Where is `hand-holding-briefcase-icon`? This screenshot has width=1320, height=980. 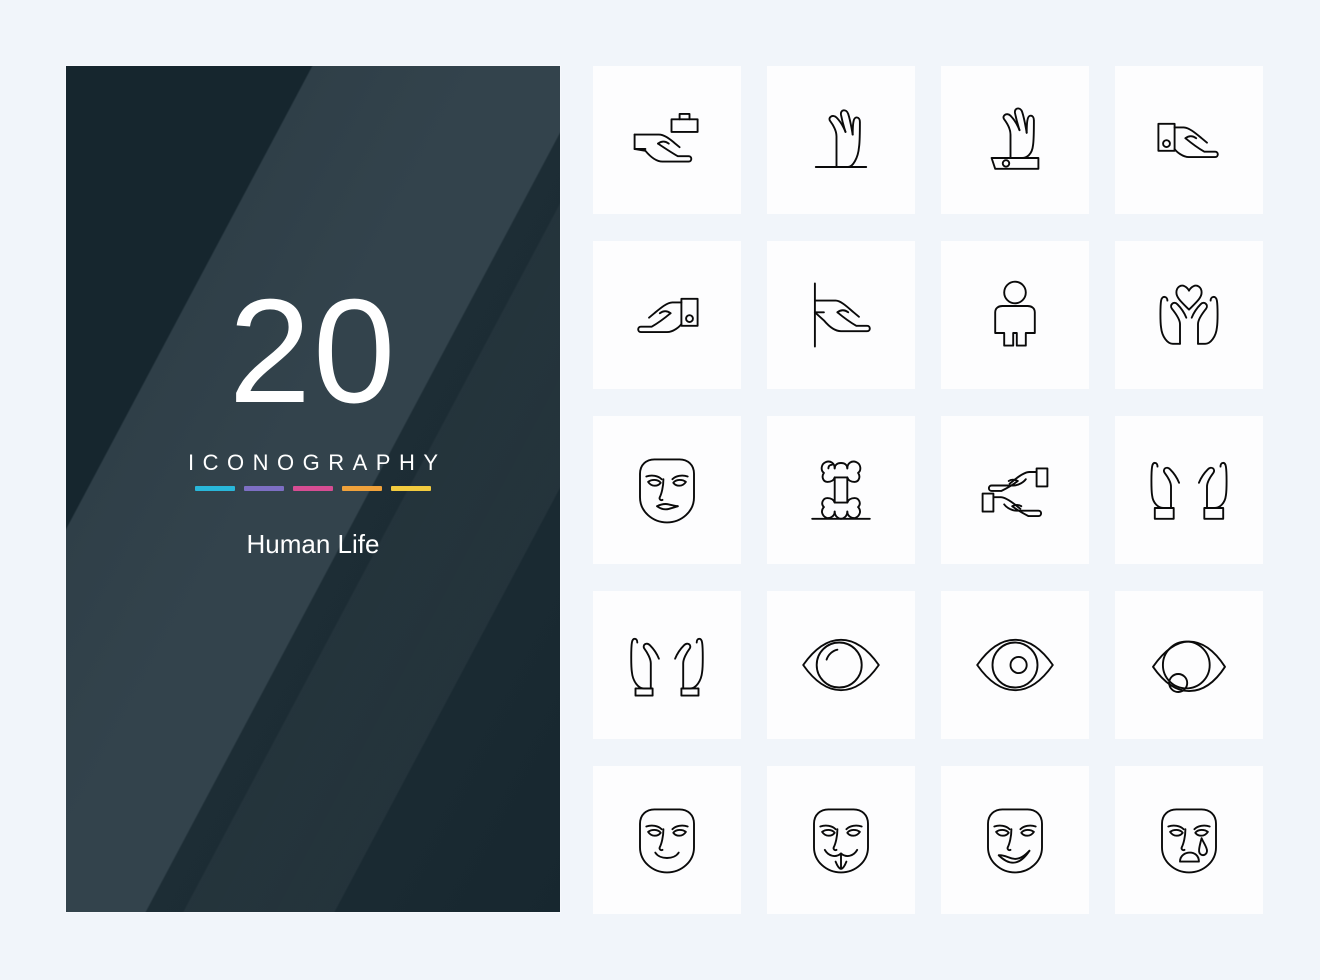 hand-holding-briefcase-icon is located at coordinates (666, 137).